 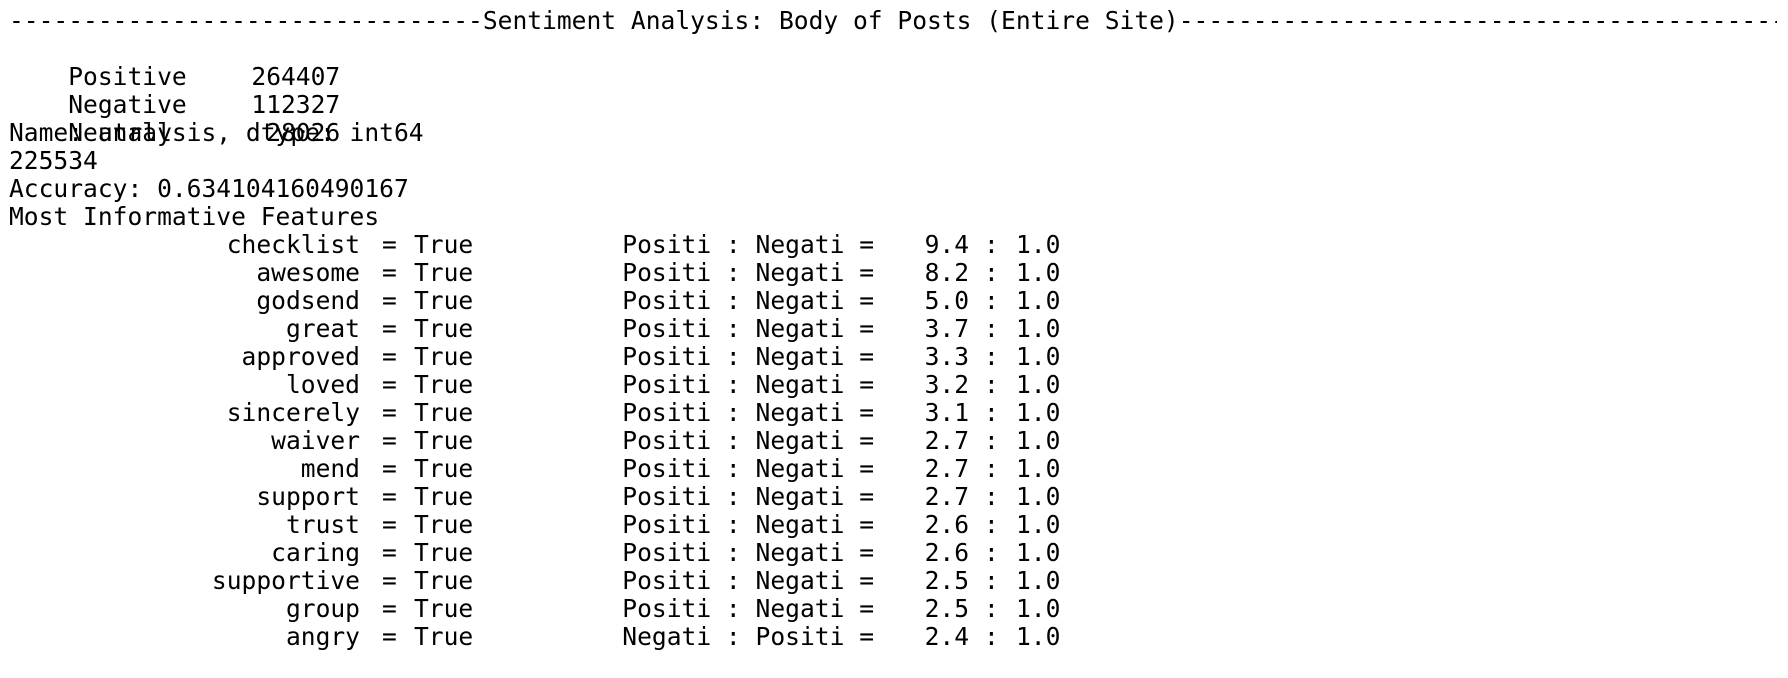 What do you see at coordinates (209, 188) in the screenshot?
I see `accuracy-line: Accuracy: 0.634104160490167` at bounding box center [209, 188].